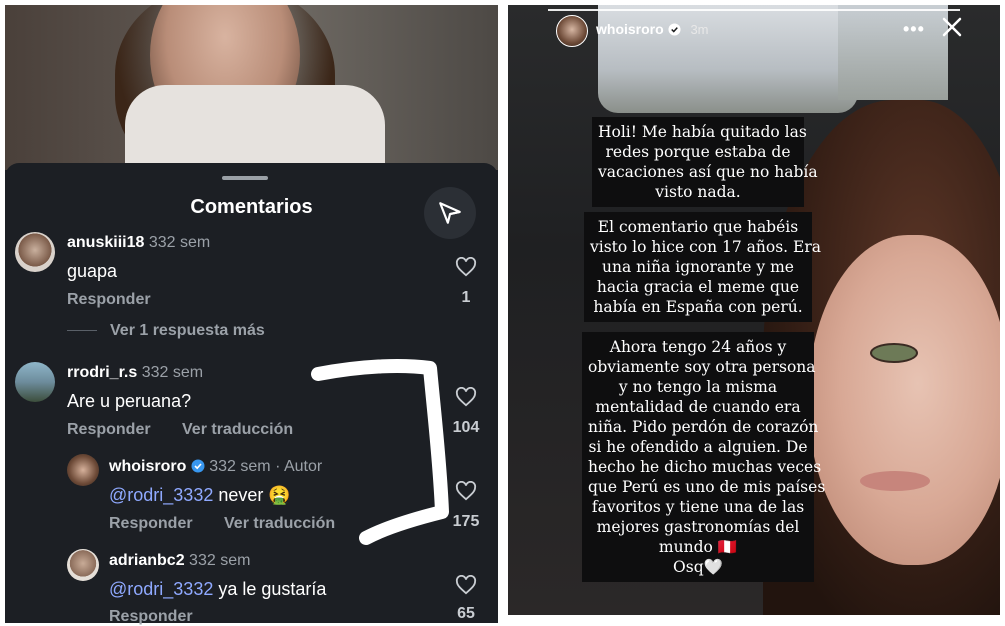  I want to click on comment-username: adrianbc2 332 sem, so click(179, 561).